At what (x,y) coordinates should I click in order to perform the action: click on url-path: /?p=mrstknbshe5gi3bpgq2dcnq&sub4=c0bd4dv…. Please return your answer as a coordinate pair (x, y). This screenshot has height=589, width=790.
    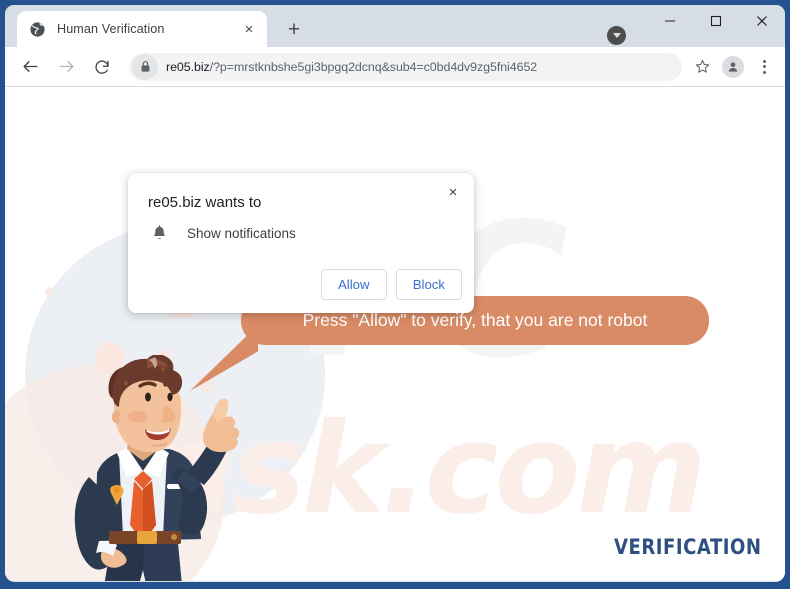
    Looking at the image, I should click on (373, 66).